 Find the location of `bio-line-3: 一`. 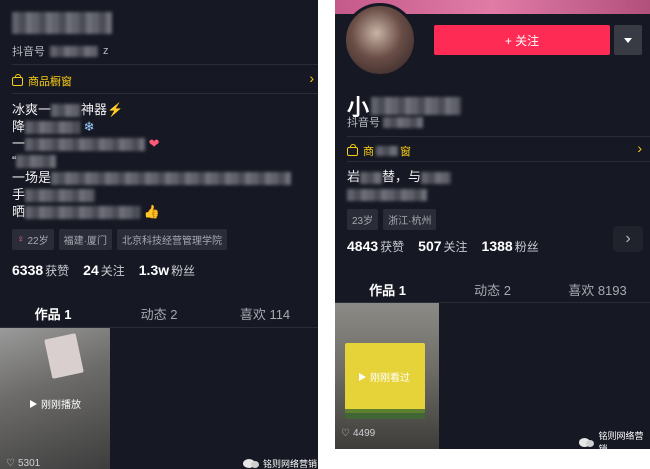

bio-line-3: 一 is located at coordinates (19, 143).